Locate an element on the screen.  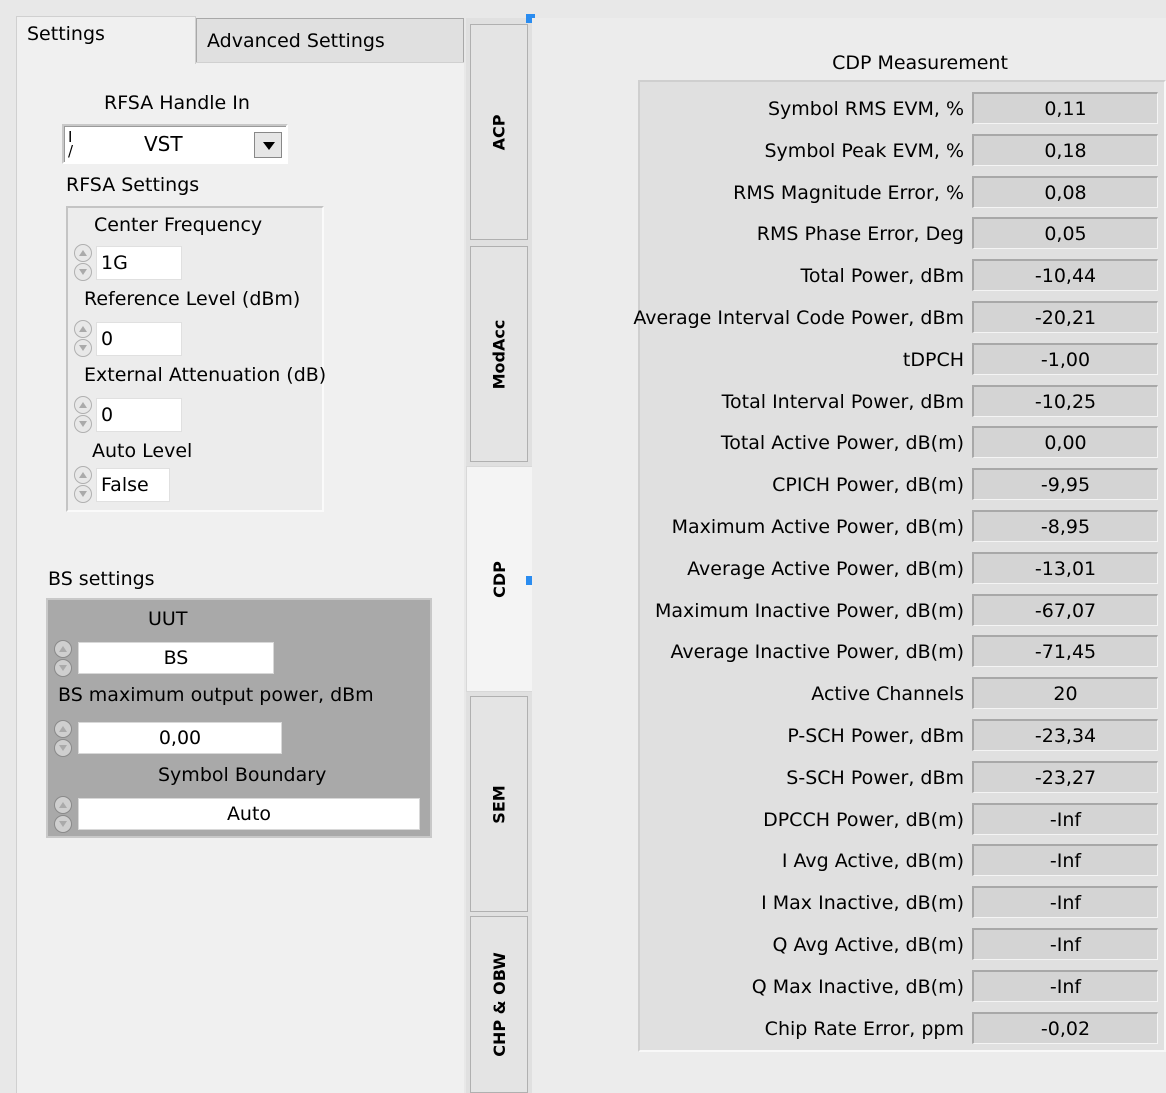
auto-level-label: Auto Level is located at coordinates (142, 451).